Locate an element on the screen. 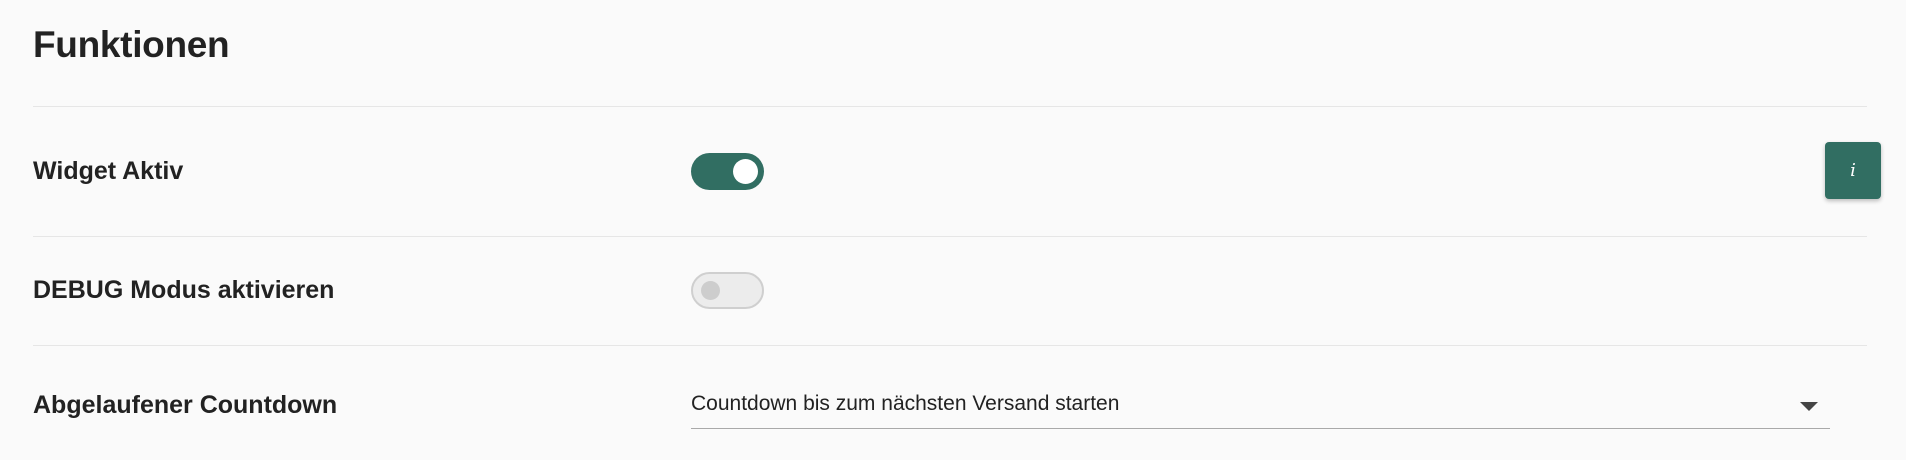 The width and height of the screenshot is (1906, 460). info-icon: i is located at coordinates (1853, 170).